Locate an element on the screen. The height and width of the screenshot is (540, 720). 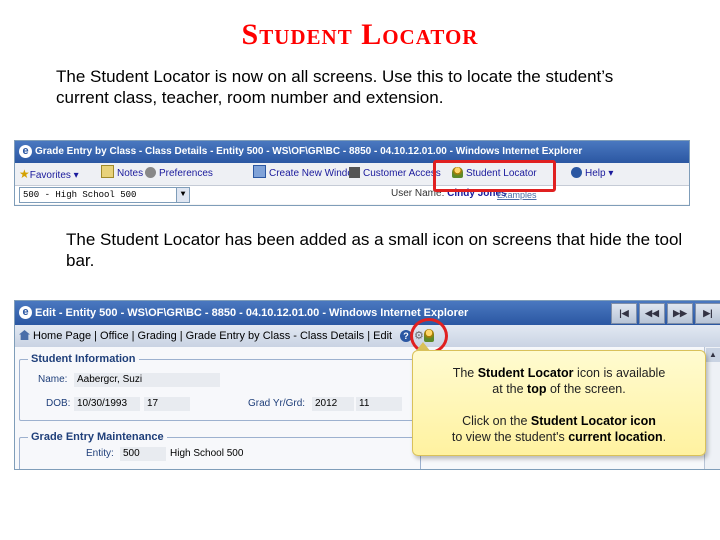
slide-title: Student Locator is located at coordinates (360, 34).